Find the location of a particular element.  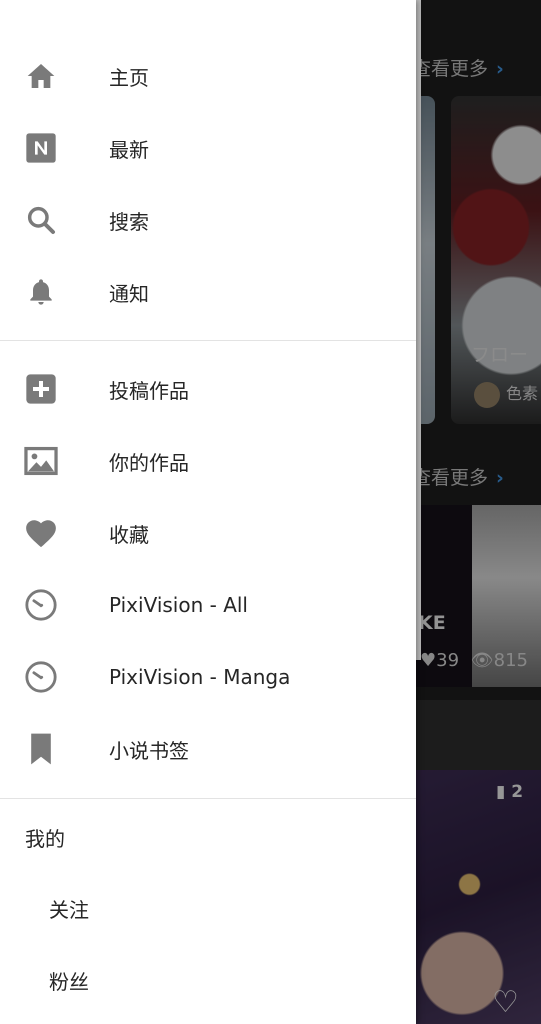

drawer-item-label: 投稿作品 is located at coordinates (149, 390).